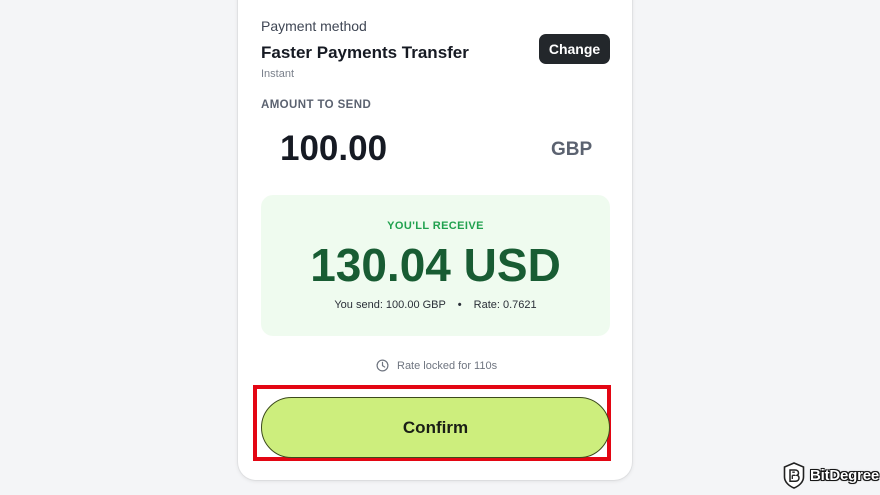 This screenshot has height=495, width=880. I want to click on rate-info: Rate: 0.7621, so click(505, 305).